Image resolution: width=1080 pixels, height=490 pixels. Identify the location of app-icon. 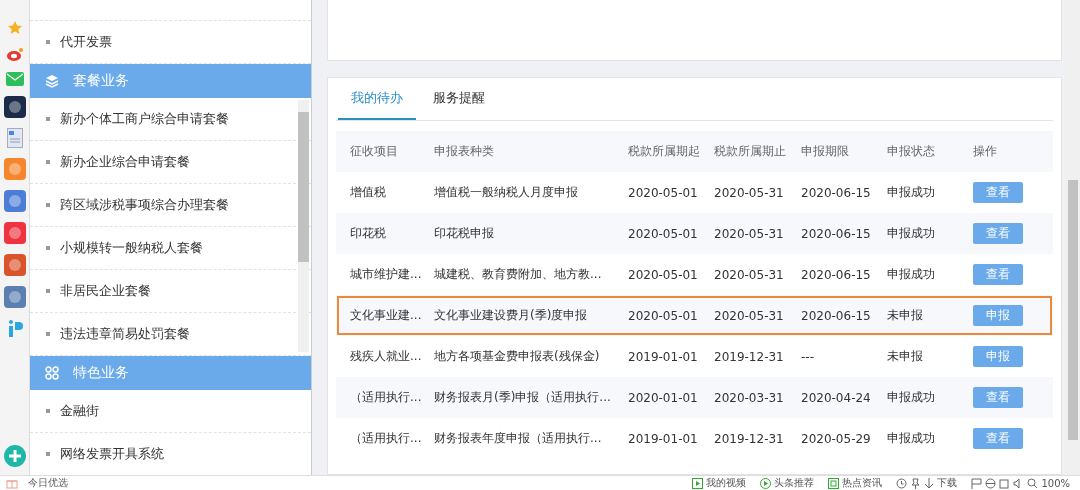
(14, 107).